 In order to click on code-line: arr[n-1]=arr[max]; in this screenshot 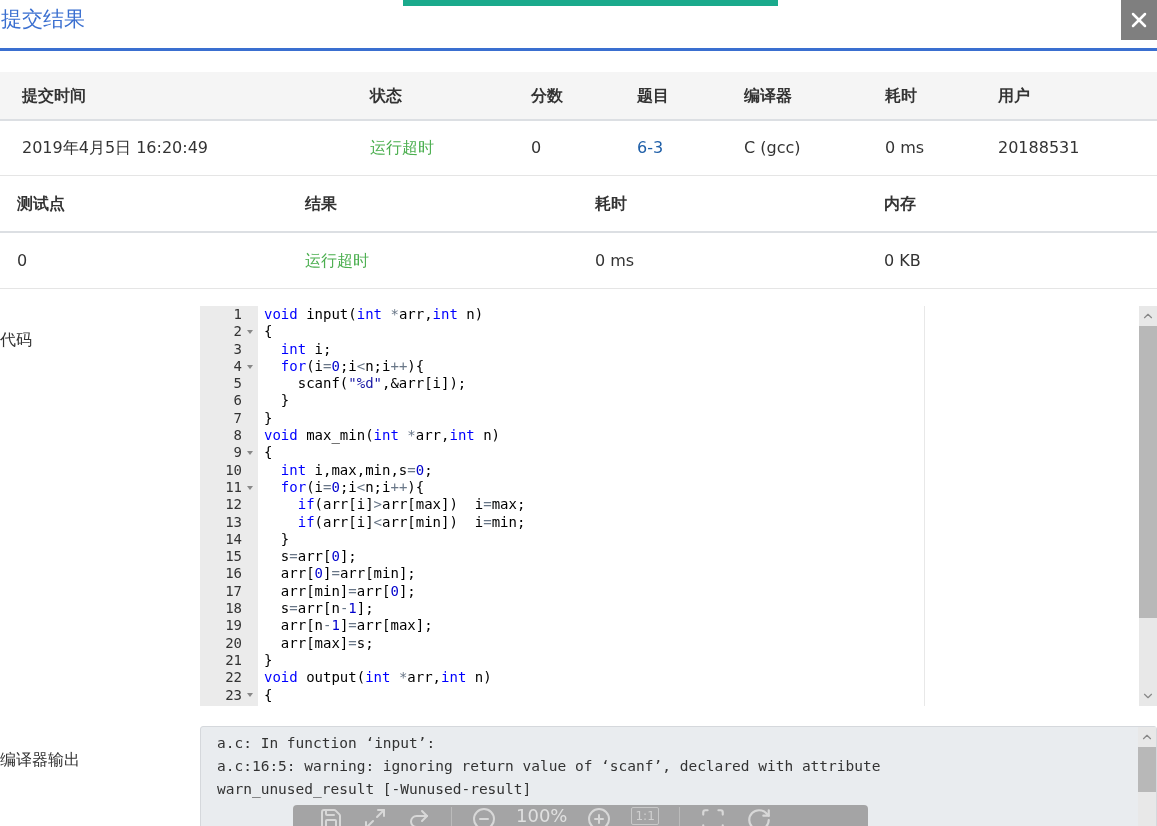, I will do `click(356, 626)`.